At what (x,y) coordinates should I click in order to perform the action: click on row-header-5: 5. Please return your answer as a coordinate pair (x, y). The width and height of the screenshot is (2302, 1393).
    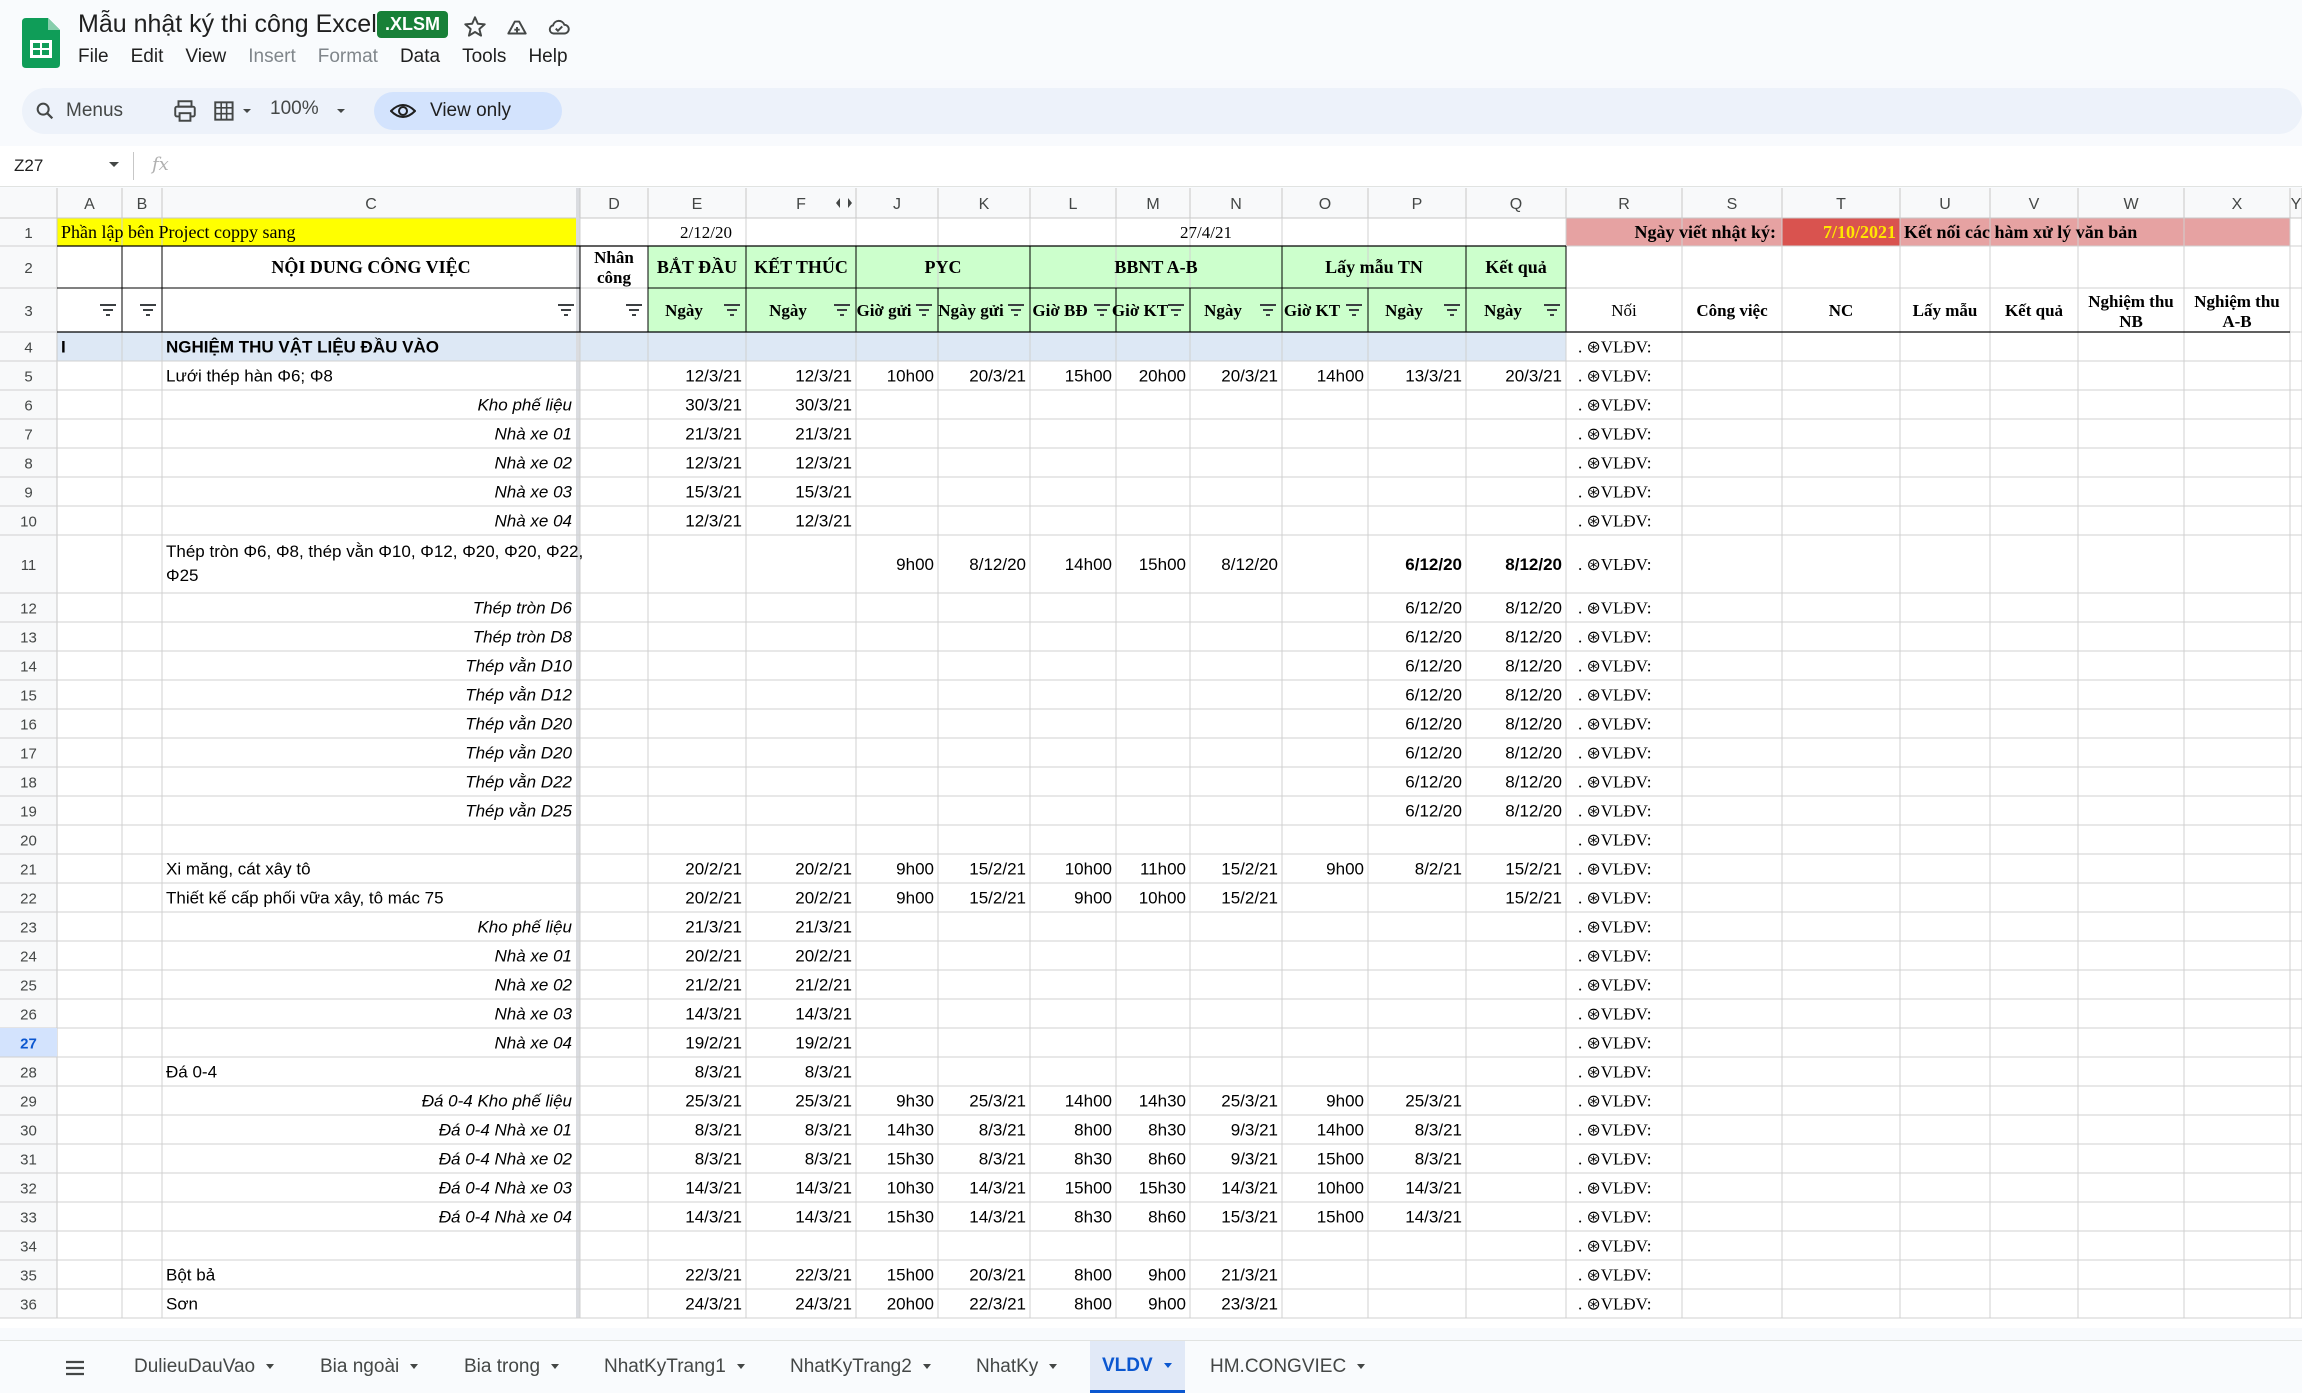
    Looking at the image, I should click on (28, 377).